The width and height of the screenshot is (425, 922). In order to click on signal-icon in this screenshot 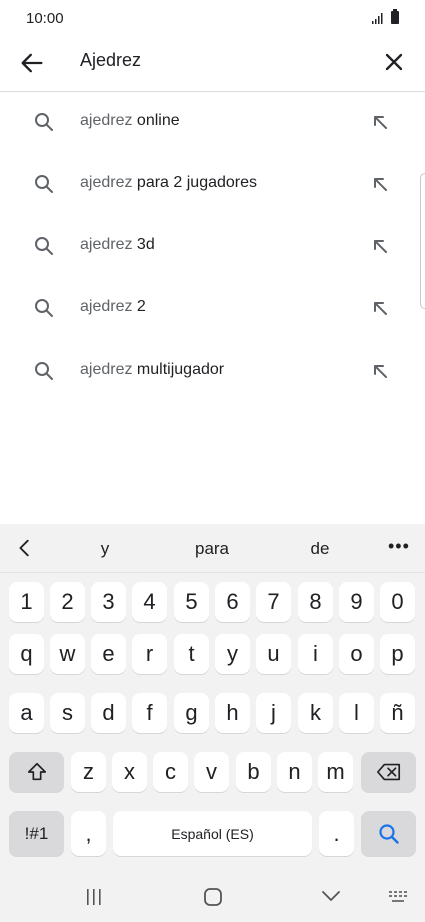, I will do `click(377, 18)`.